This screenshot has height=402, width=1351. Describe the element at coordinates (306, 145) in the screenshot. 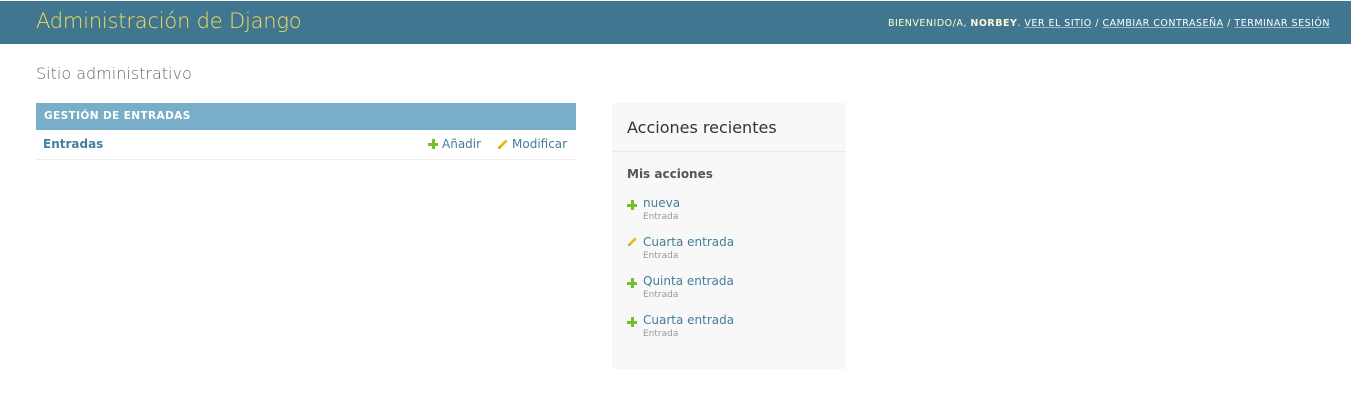

I see `model-row: Entradas Añadir Modificar` at that location.